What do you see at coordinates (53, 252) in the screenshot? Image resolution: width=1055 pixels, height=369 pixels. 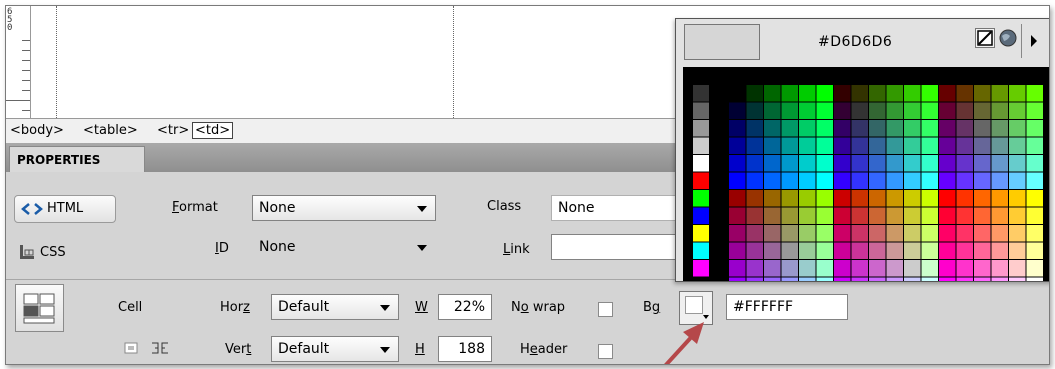 I see `css-button-label: CSS` at bounding box center [53, 252].